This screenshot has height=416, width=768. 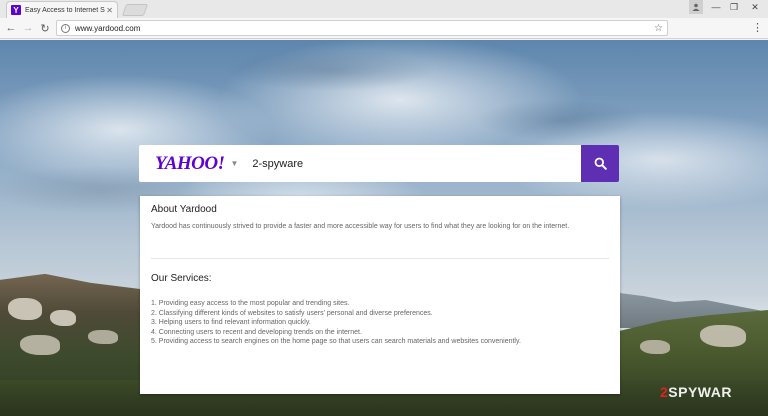 What do you see at coordinates (384, 9) in the screenshot?
I see `tab-strip: Y Easy Access to Internet S ✕ — ❐ ✕` at bounding box center [384, 9].